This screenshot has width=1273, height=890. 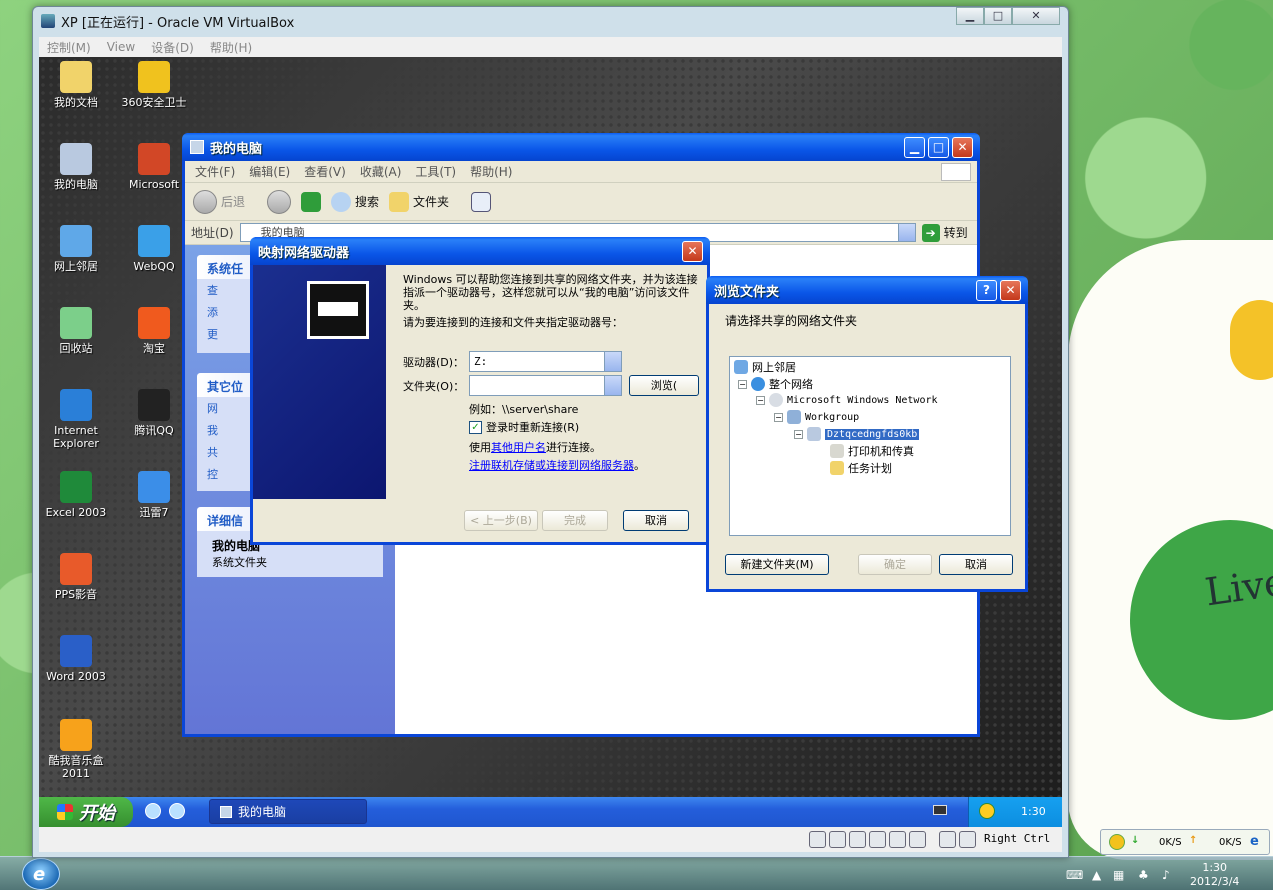 What do you see at coordinates (311, 201) in the screenshot?
I see `up-folder-button` at bounding box center [311, 201].